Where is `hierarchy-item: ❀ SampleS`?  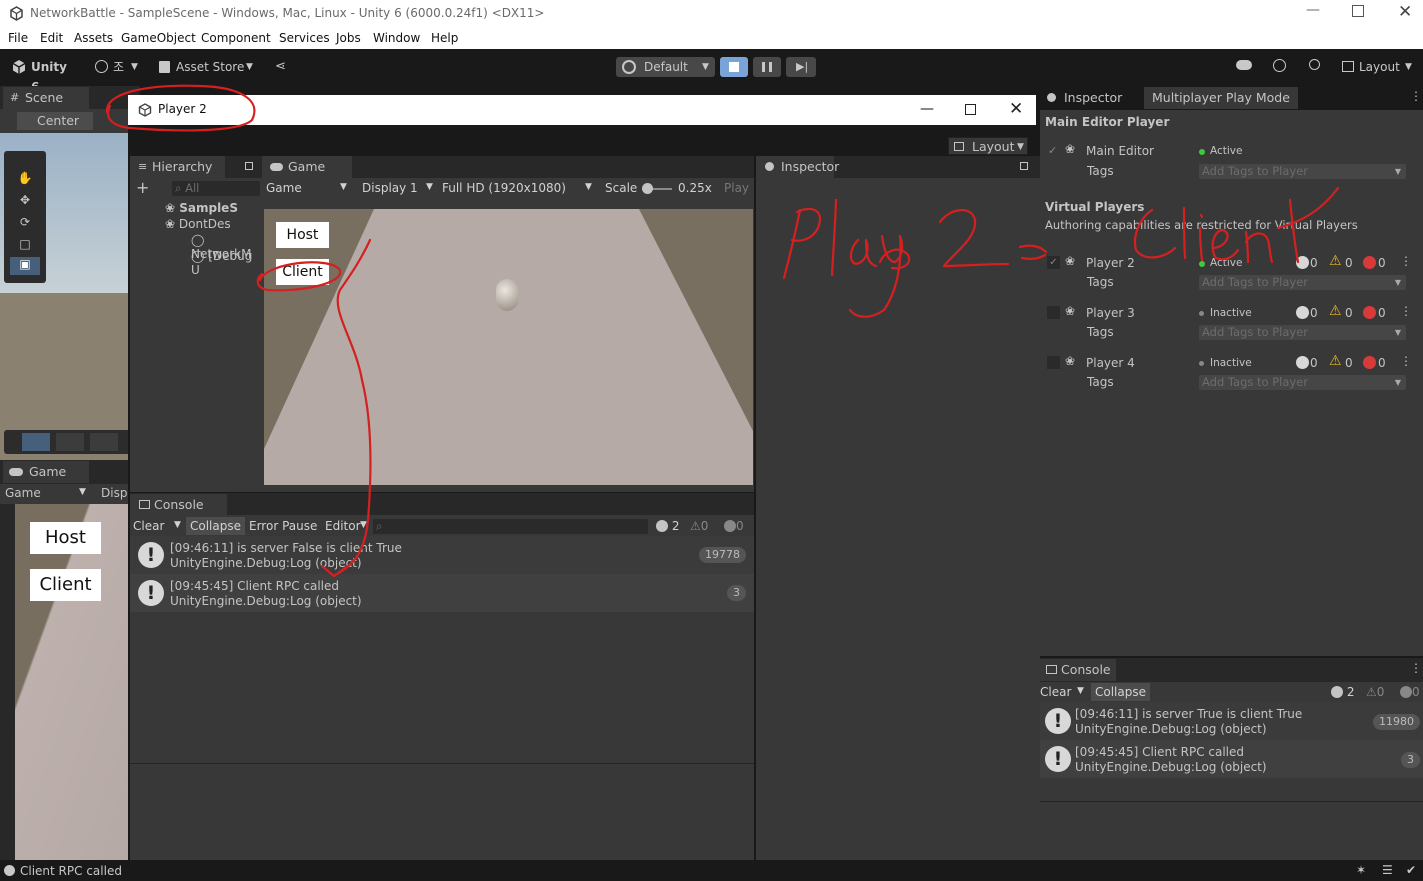 hierarchy-item: ❀ SampleS is located at coordinates (201, 208).